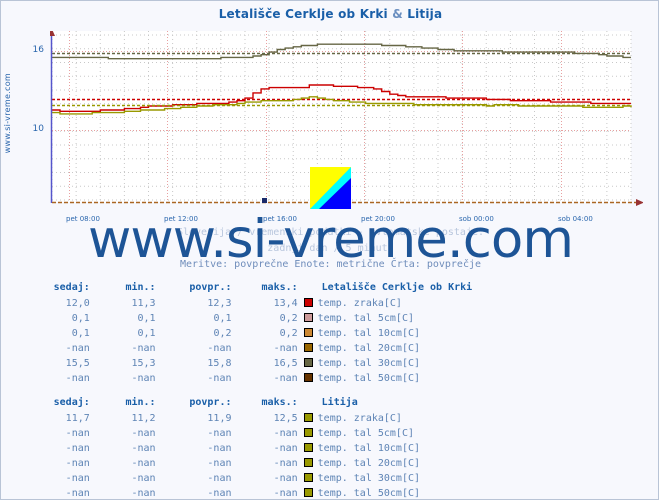 This screenshot has width=659, height=500. Describe the element at coordinates (339, 402) in the screenshot. I see `station-name-header: Litija` at that location.